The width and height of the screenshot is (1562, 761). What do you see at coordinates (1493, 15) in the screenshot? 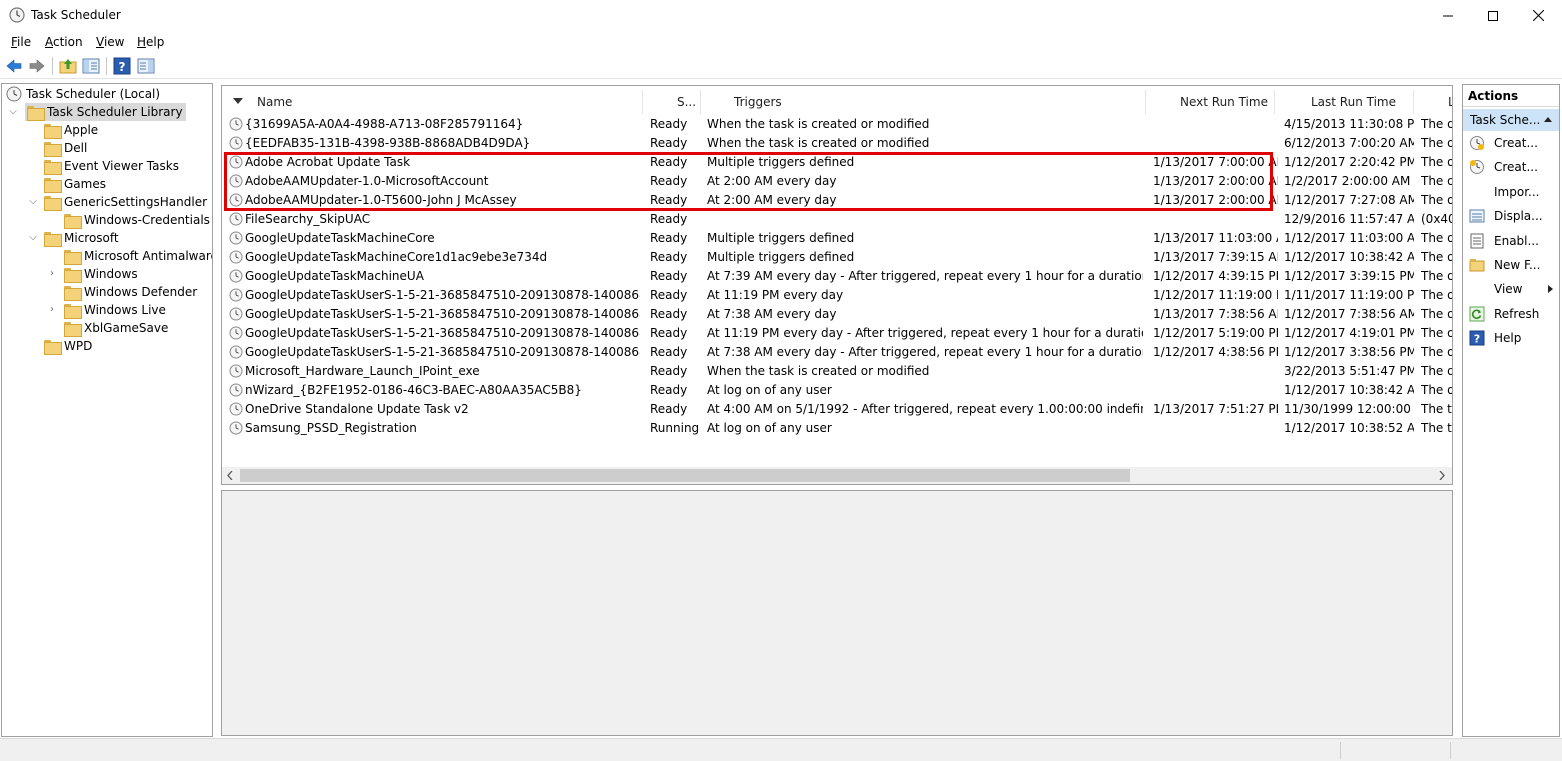
I see `maximize-button` at bounding box center [1493, 15].